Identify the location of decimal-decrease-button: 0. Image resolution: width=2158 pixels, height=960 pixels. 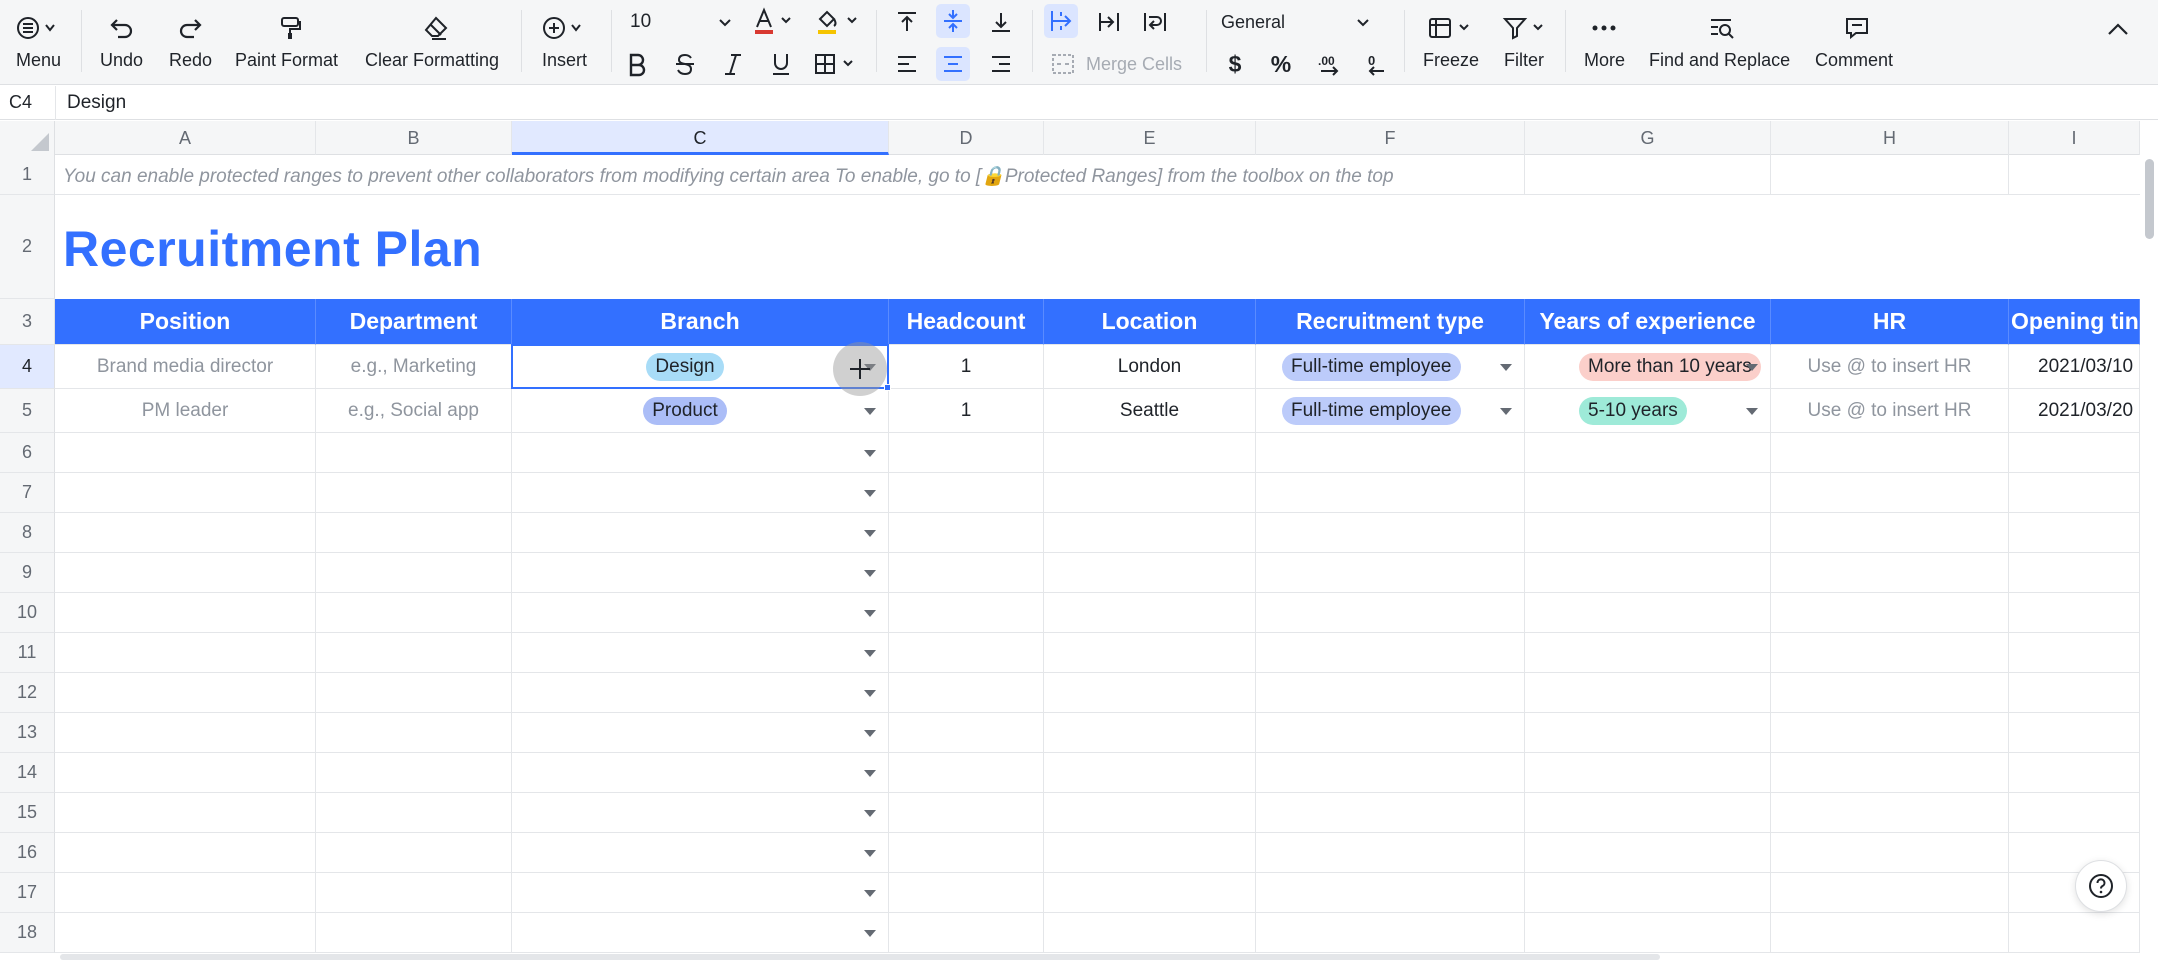
(1375, 64).